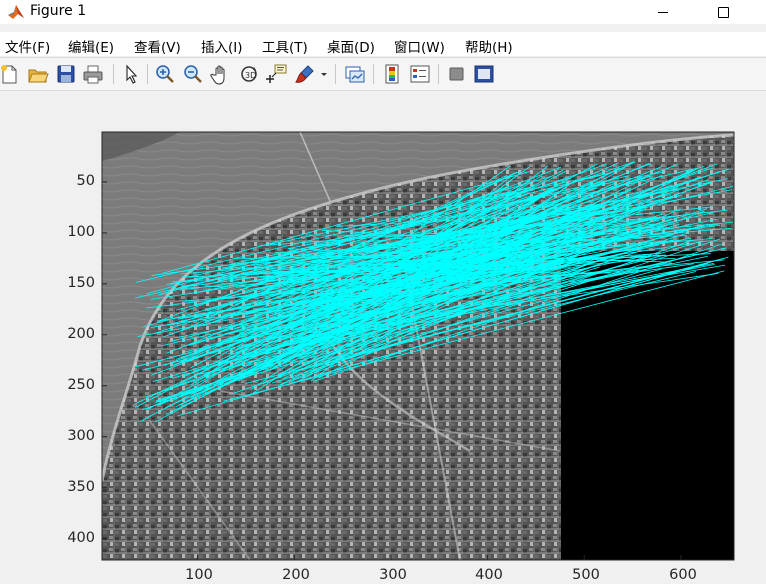 The height and width of the screenshot is (584, 766). Describe the element at coordinates (38, 74) in the screenshot. I see `open-file-icon` at that location.